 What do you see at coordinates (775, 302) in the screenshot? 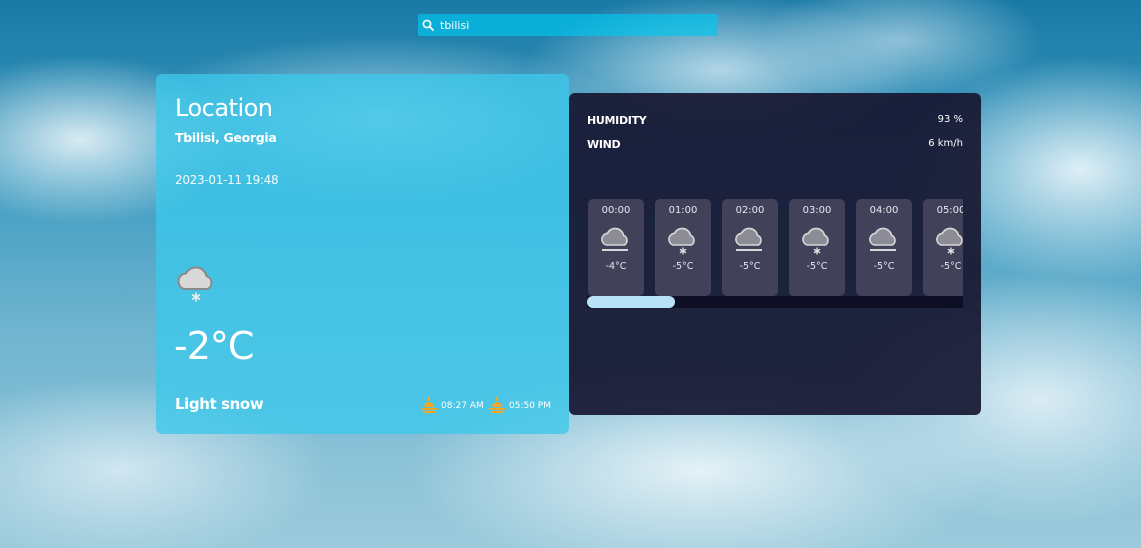
I see `hourly-scrollbar` at bounding box center [775, 302].